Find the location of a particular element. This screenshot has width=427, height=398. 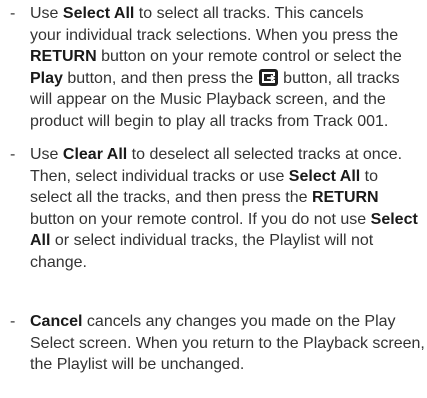

enter-button-icon is located at coordinates (268, 77).